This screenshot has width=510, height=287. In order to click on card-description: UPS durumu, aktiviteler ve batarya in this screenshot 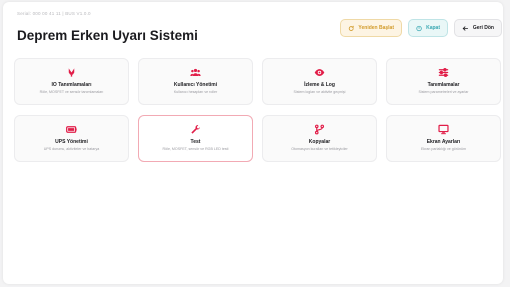, I will do `click(71, 149)`.